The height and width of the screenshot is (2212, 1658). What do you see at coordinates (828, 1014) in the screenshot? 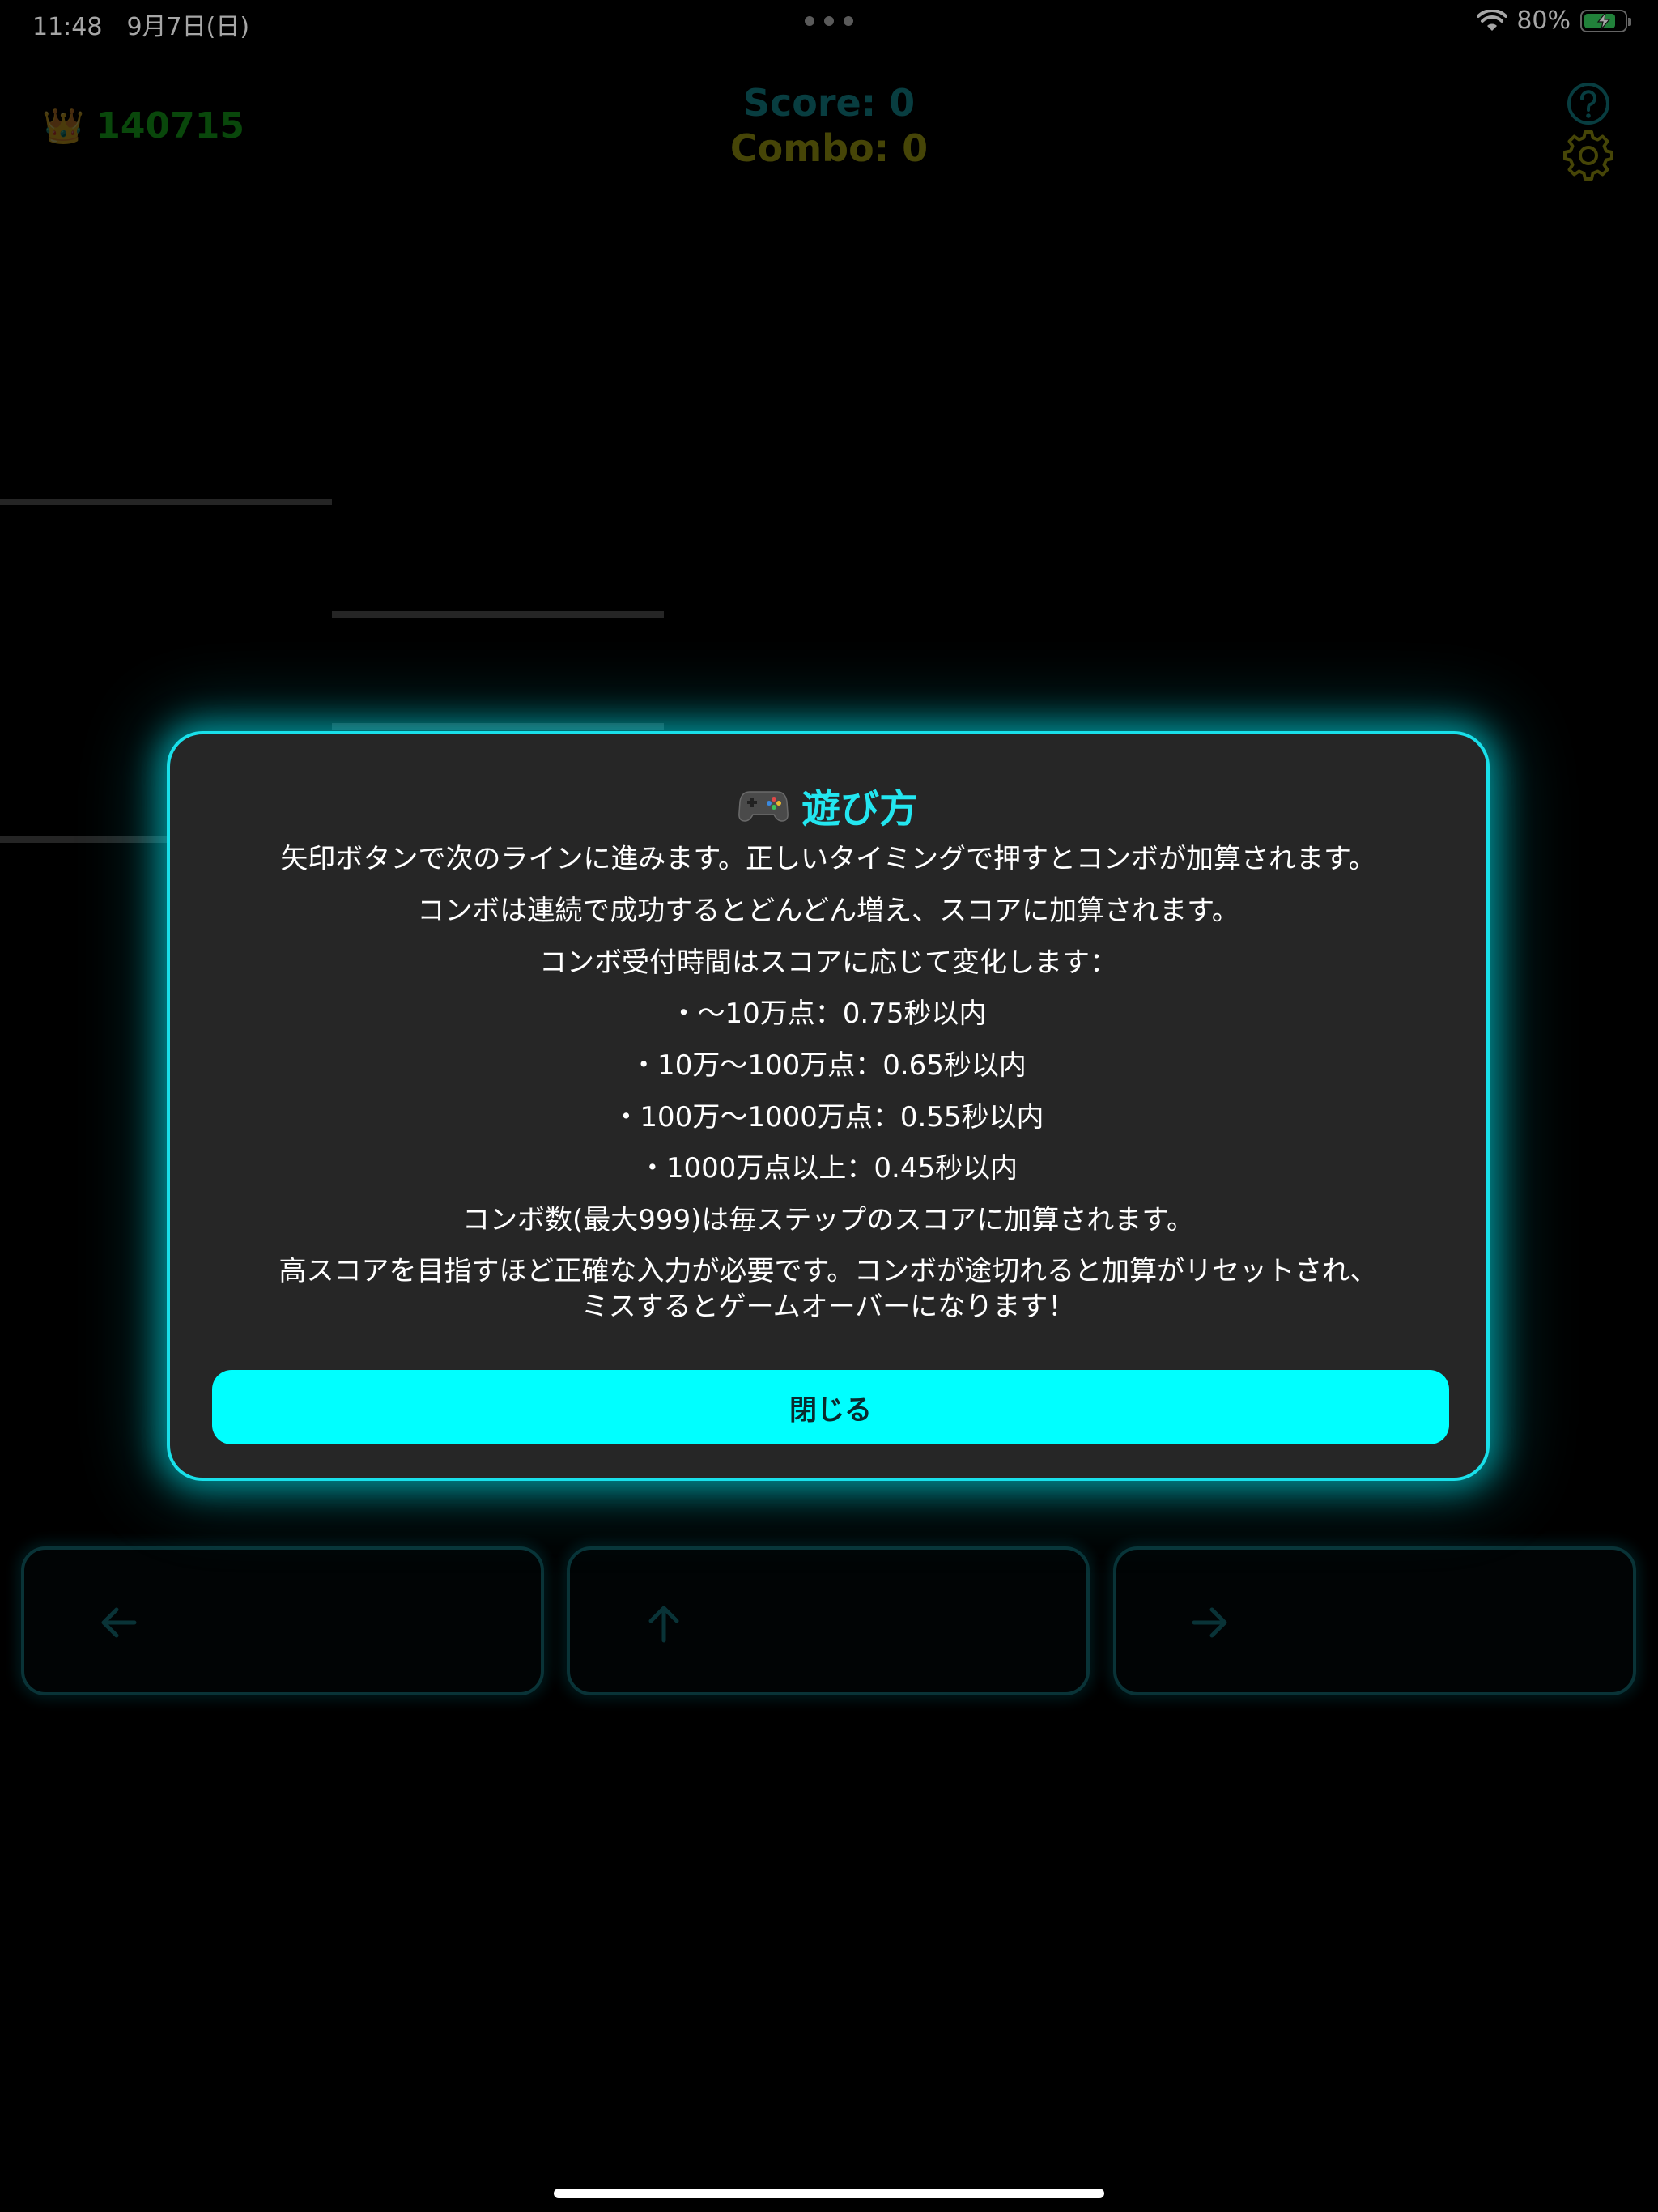
I see `modal-line: ・〜10万点：0.75秒以内` at bounding box center [828, 1014].